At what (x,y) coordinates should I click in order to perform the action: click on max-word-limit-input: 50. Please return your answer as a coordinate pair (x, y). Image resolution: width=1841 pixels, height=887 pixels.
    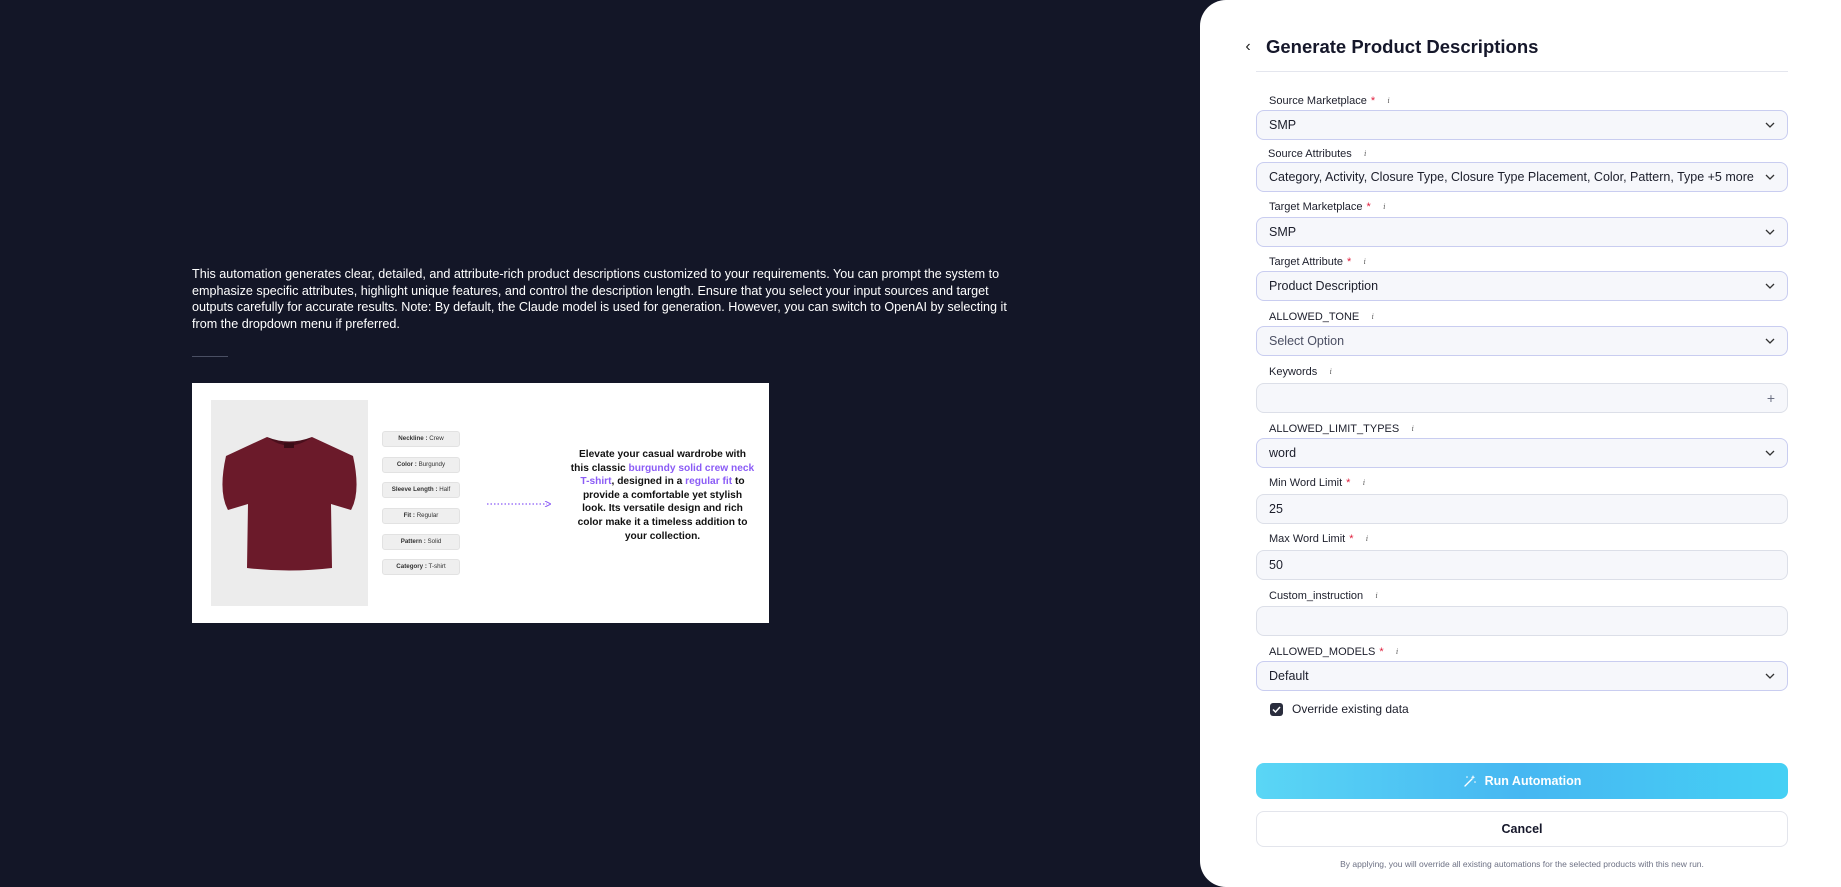
    Looking at the image, I should click on (1522, 565).